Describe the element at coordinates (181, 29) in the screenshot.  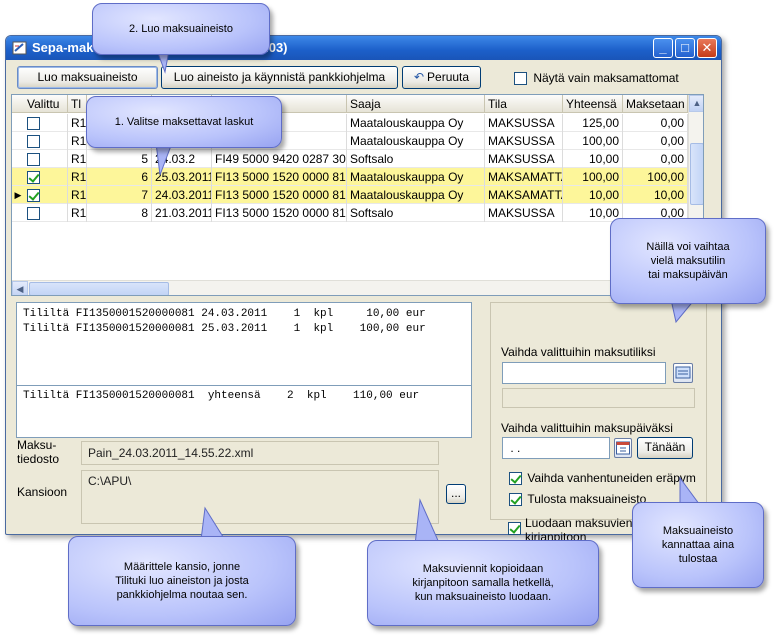
I see `callout-create-file: 2. Luo maksuaineisto` at that location.